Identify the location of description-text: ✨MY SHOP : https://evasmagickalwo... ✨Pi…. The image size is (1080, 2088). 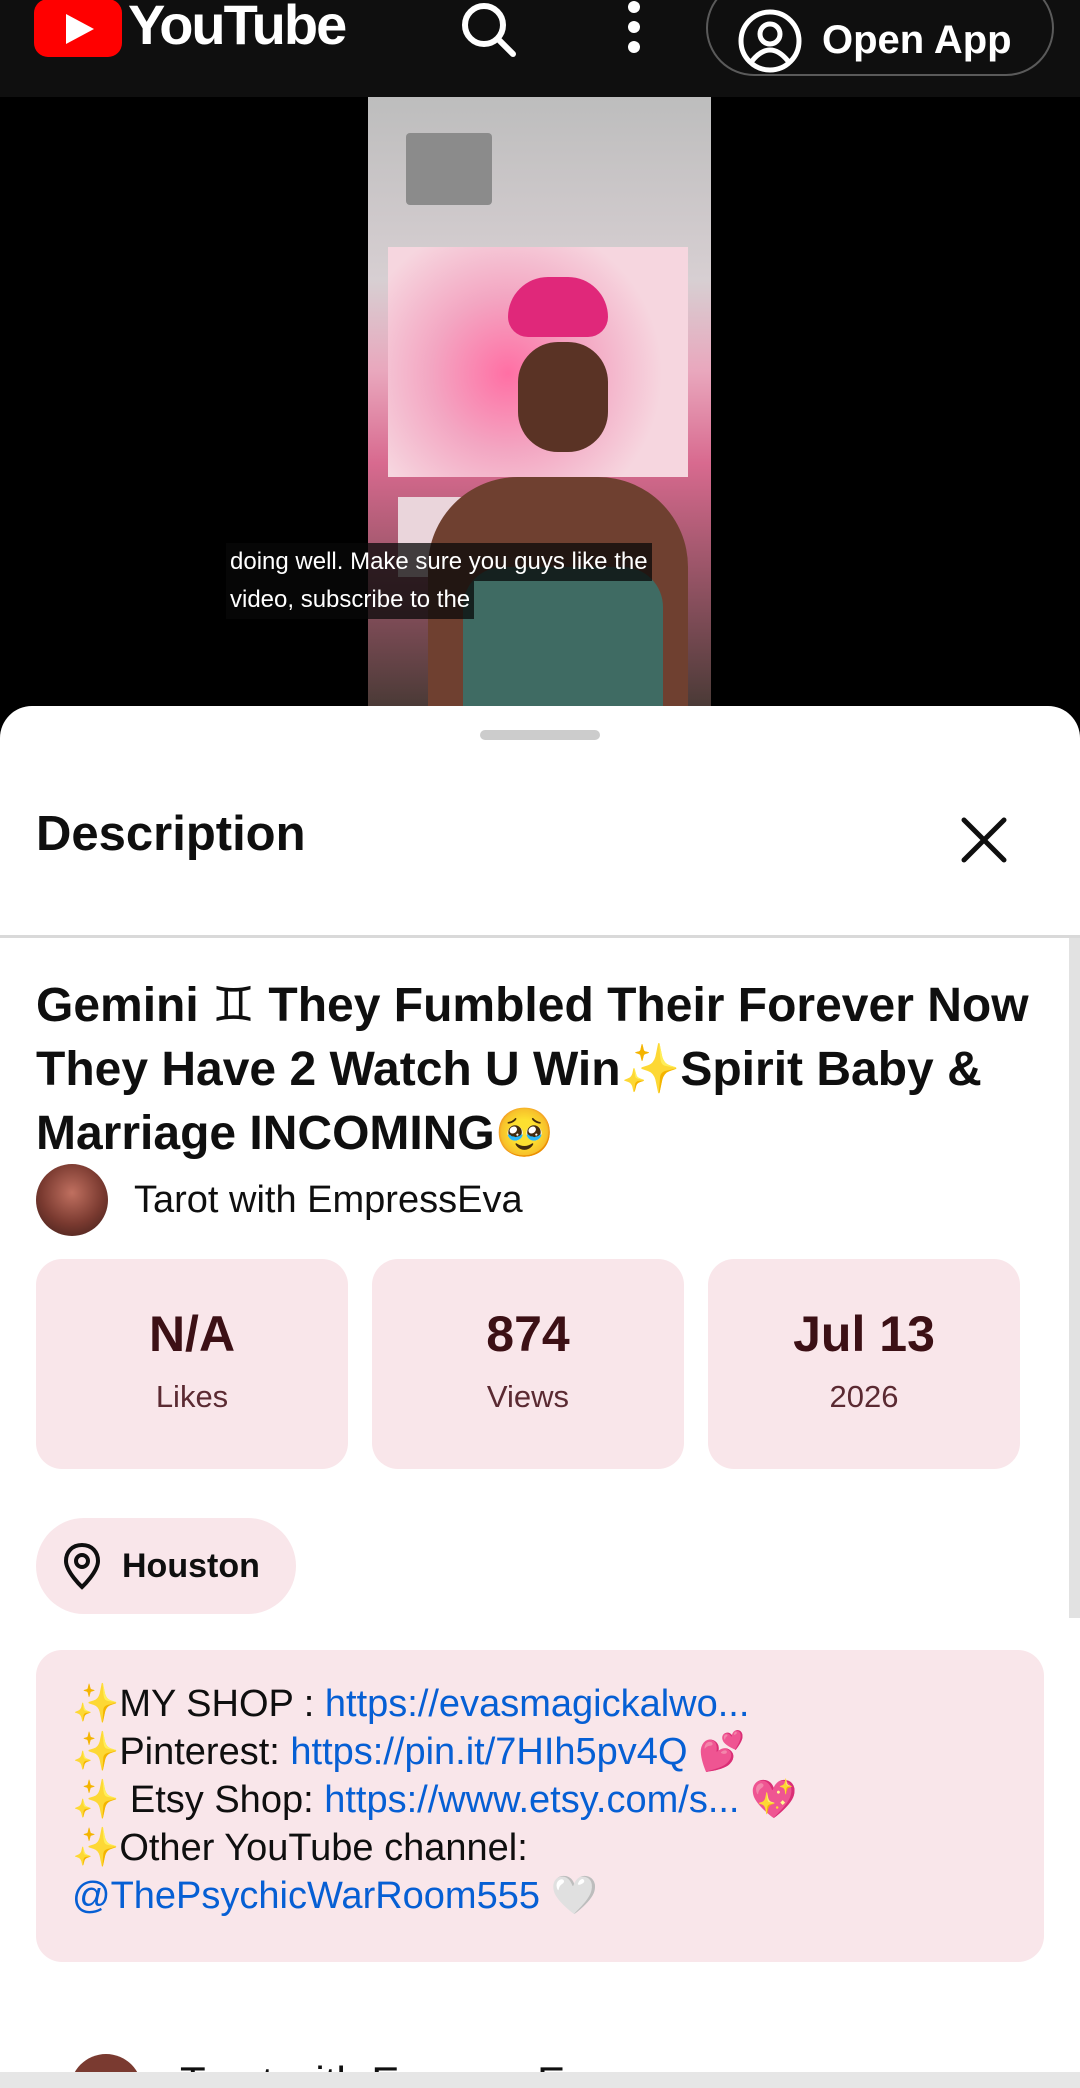
(540, 1806).